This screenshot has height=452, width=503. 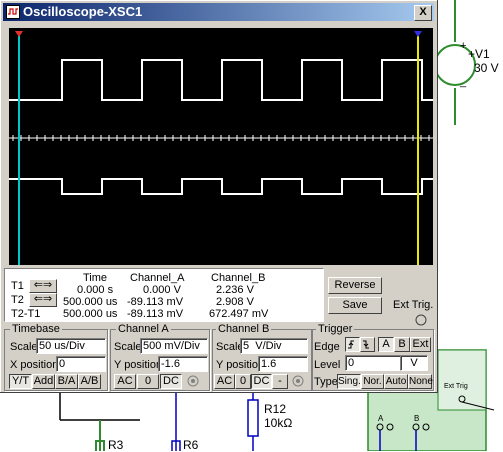 What do you see at coordinates (34, 365) in the screenshot?
I see `timebase-xpos-label: X position` at bounding box center [34, 365].